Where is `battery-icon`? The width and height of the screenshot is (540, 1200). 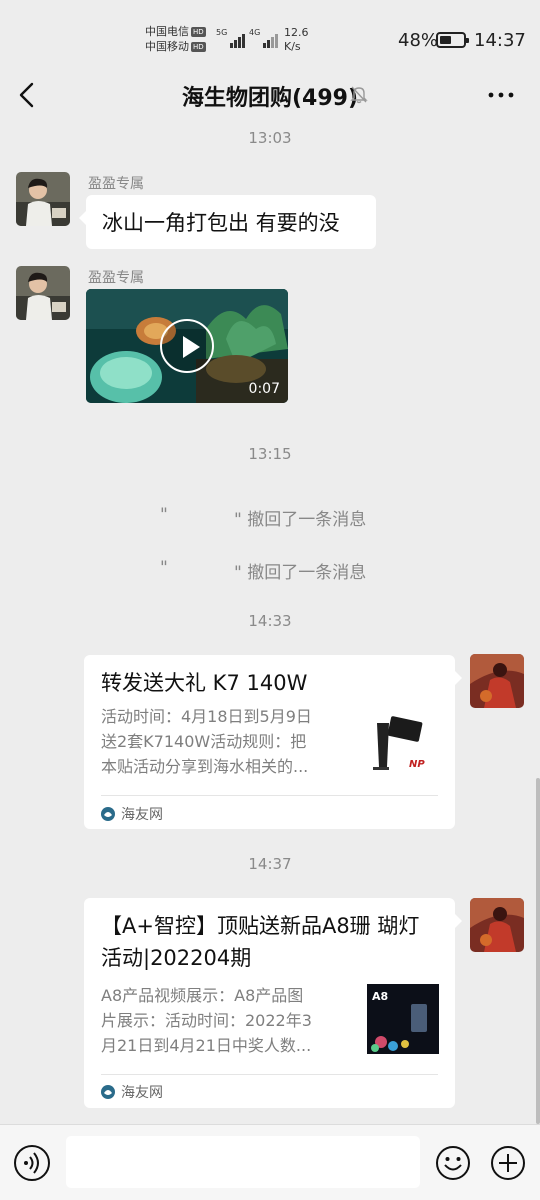
battery-icon is located at coordinates (452, 40).